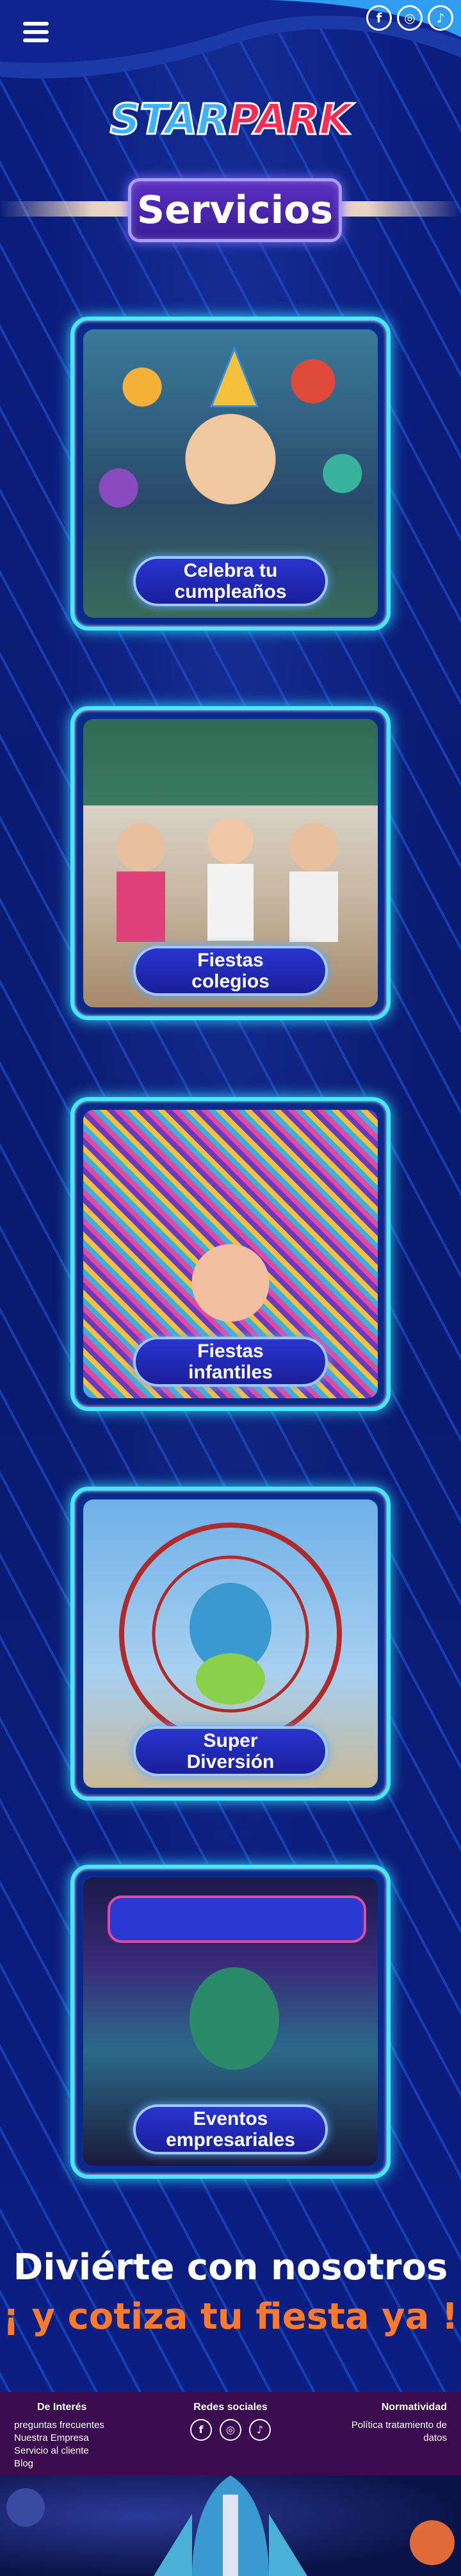 This screenshot has width=461, height=2576. I want to click on footer-link-faq: preguntas frecuentes, so click(59, 2425).